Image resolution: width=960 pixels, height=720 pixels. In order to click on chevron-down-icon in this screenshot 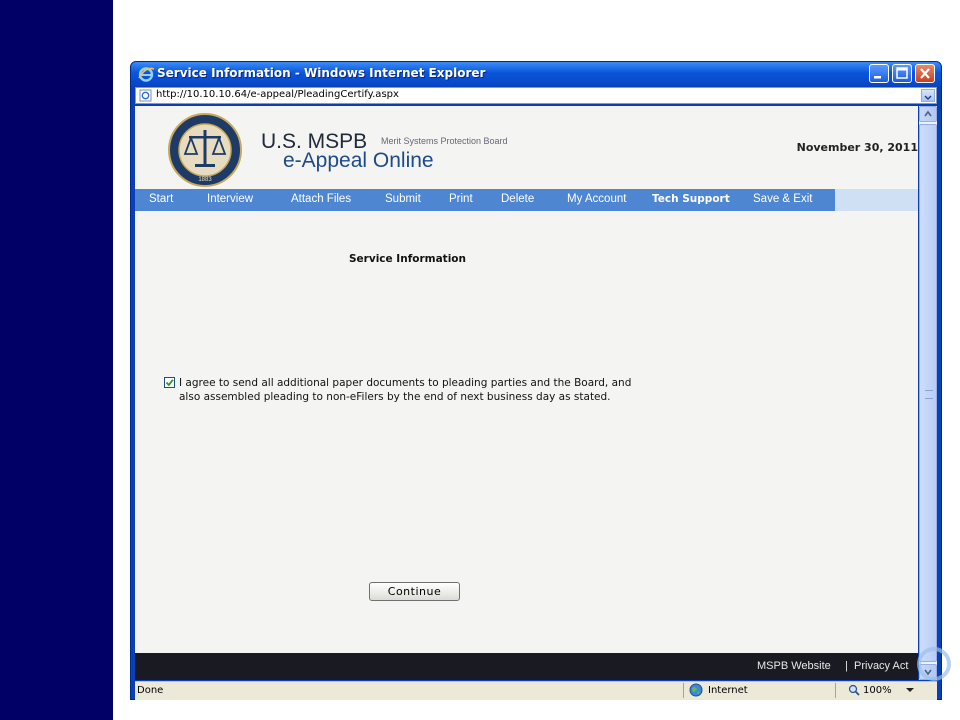, I will do `click(928, 98)`.